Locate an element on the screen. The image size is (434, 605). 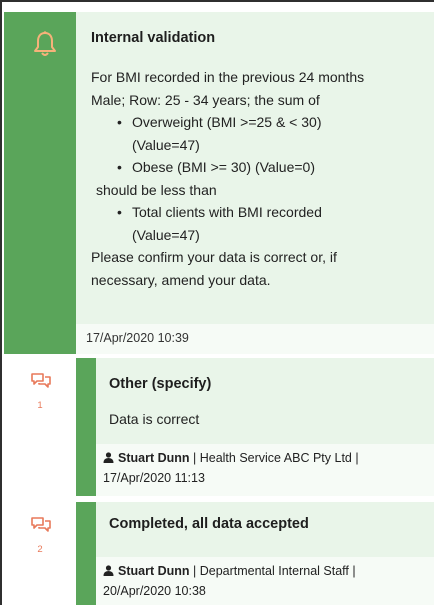
message-line: necessary, amend your data. is located at coordinates (181, 279).